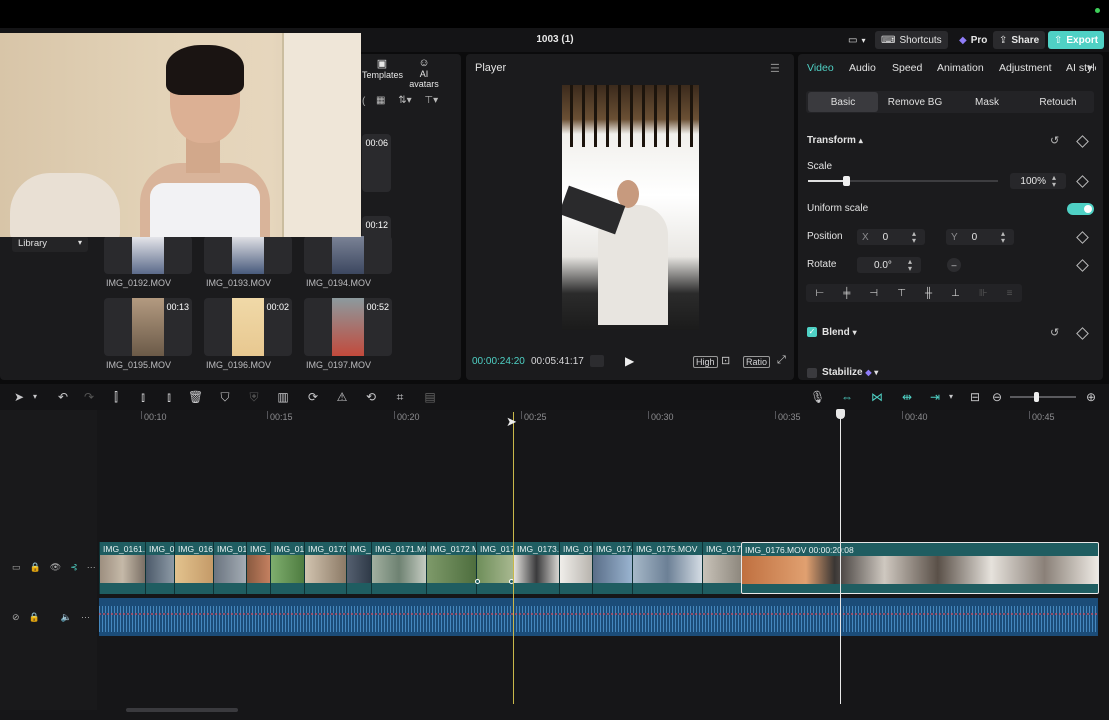 Image resolution: width=1109 pixels, height=720 pixels. What do you see at coordinates (1010, 293) in the screenshot?
I see `distribute-v-icon: ≡` at bounding box center [1010, 293].